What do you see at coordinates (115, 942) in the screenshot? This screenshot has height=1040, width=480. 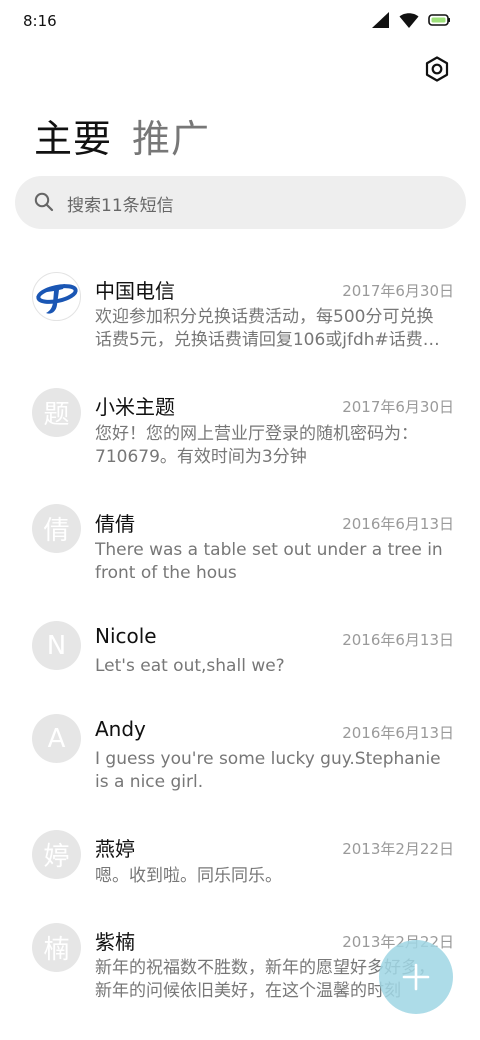 I see `conversation-name: 紫楠` at bounding box center [115, 942].